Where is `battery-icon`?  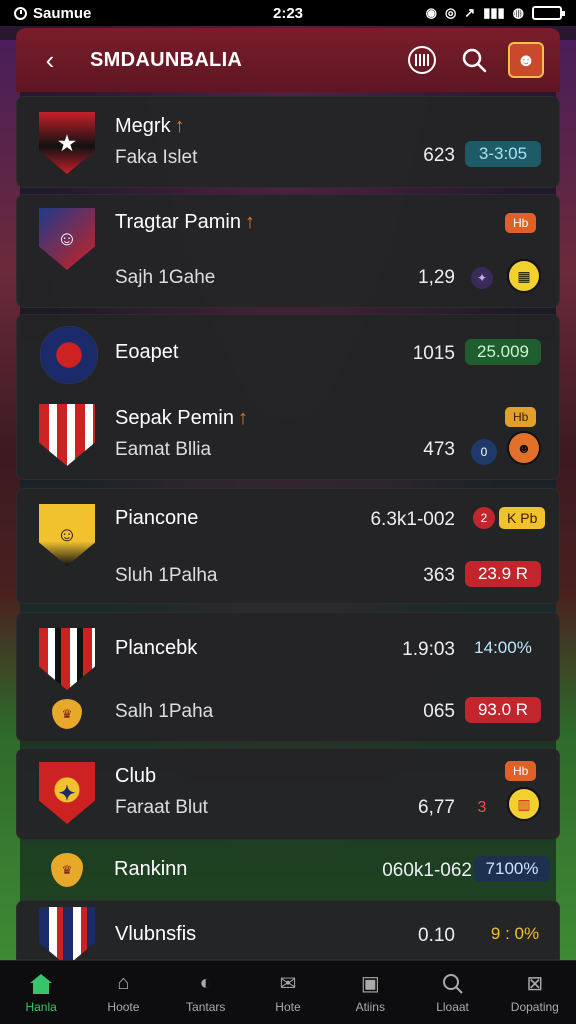
battery-icon is located at coordinates (548, 13).